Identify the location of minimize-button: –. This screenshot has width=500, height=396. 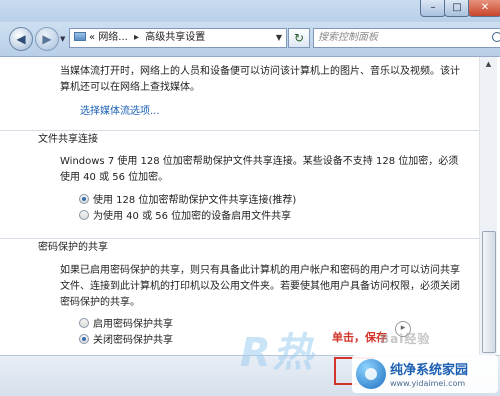
(433, 8).